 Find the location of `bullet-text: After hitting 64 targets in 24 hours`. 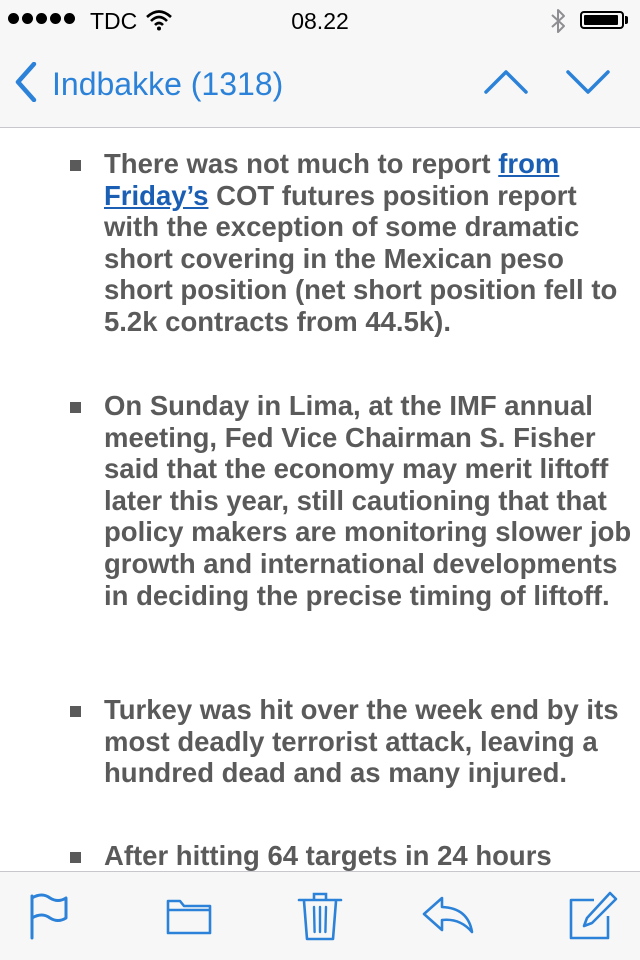

bullet-text: After hitting 64 targets in 24 hours is located at coordinates (328, 855).